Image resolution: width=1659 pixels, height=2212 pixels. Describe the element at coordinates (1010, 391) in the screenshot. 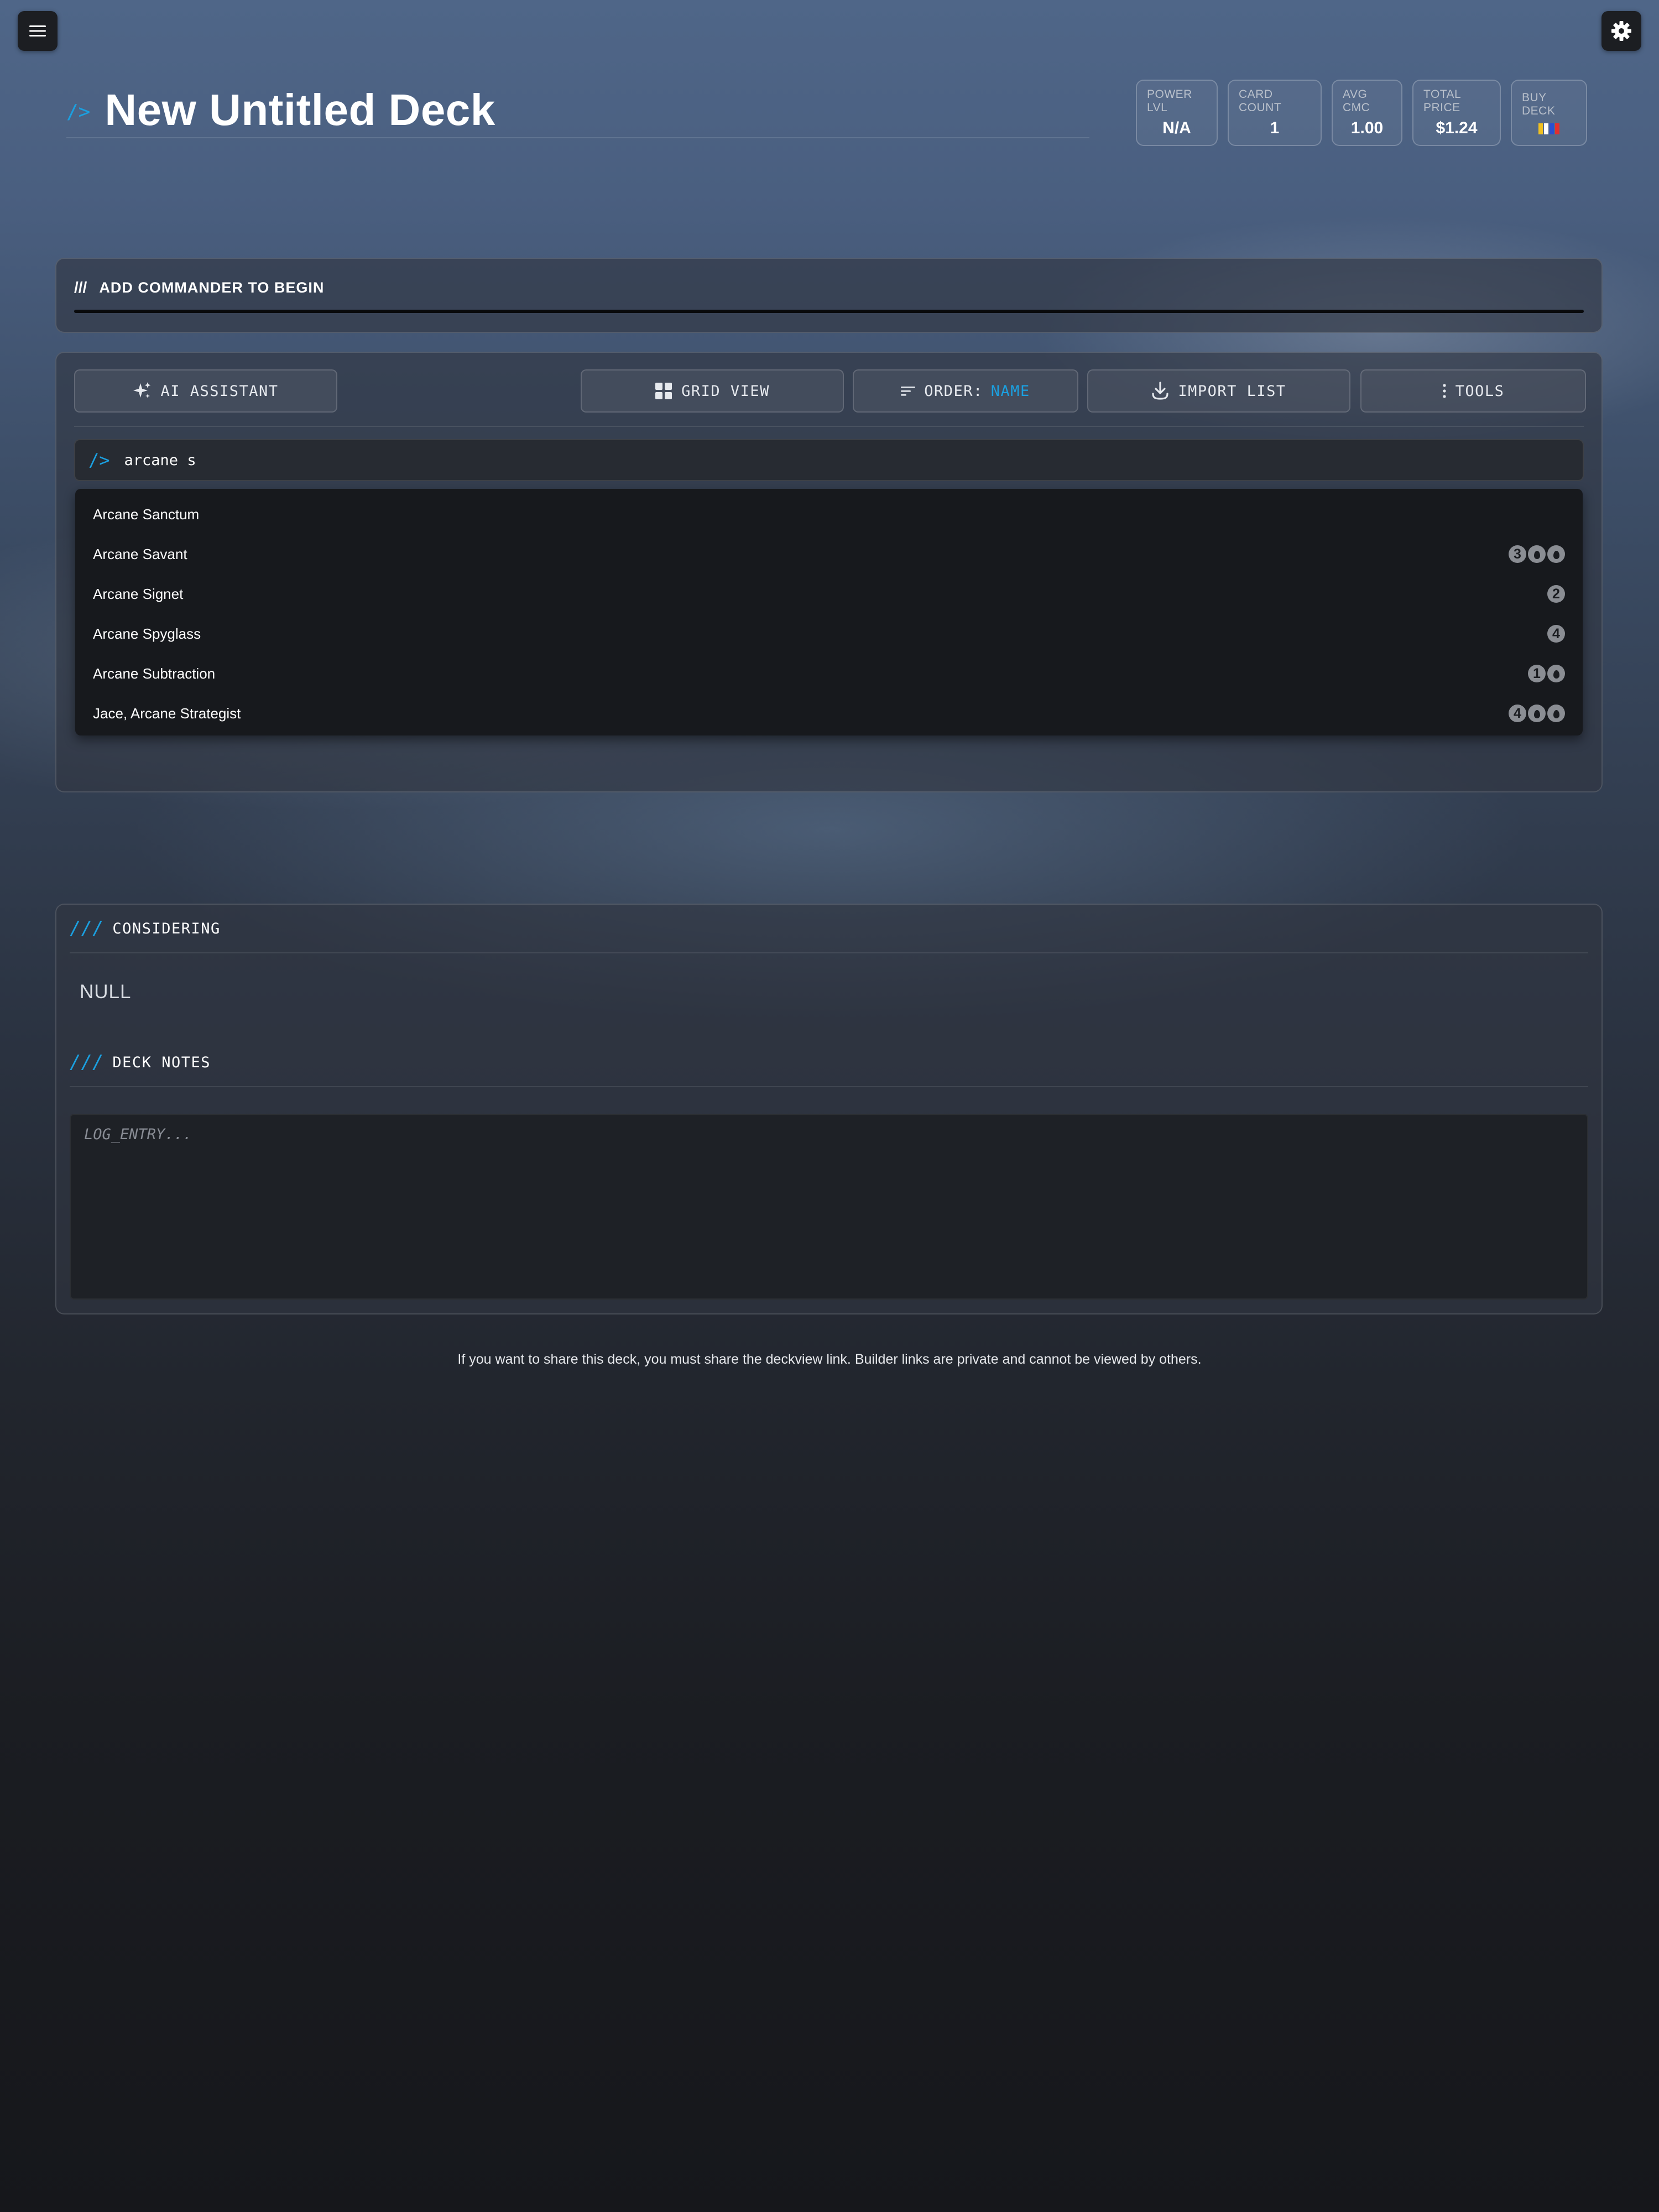

I see `order-value: NAME` at that location.